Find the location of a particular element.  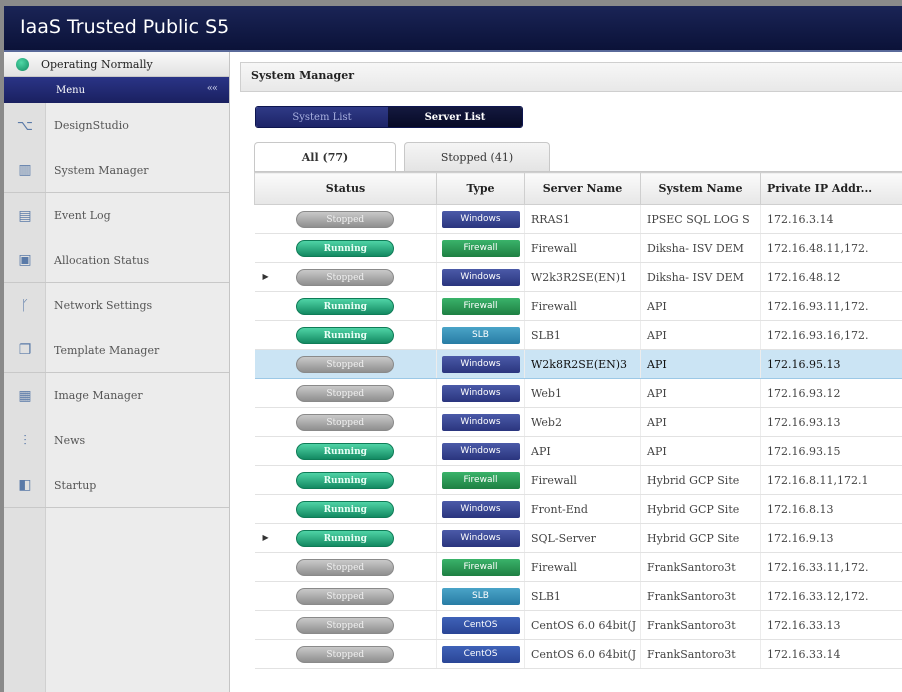

type-cell: SLB is located at coordinates (480, 596).